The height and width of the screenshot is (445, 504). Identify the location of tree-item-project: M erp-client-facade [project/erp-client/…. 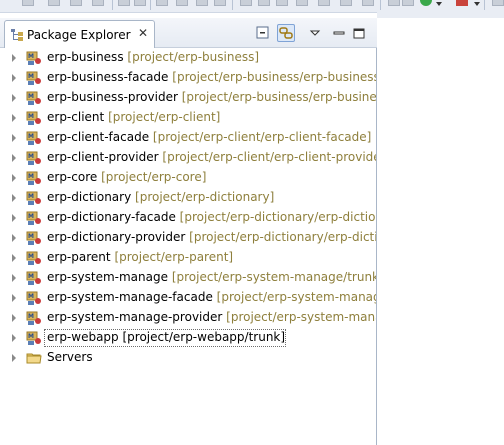
(188, 138).